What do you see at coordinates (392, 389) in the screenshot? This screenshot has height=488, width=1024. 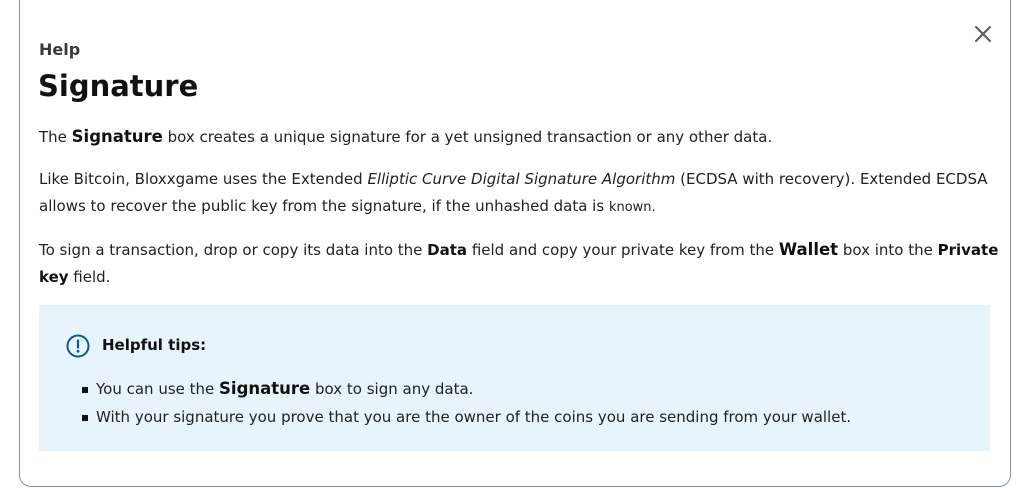 I see `text: box to sign any data.` at bounding box center [392, 389].